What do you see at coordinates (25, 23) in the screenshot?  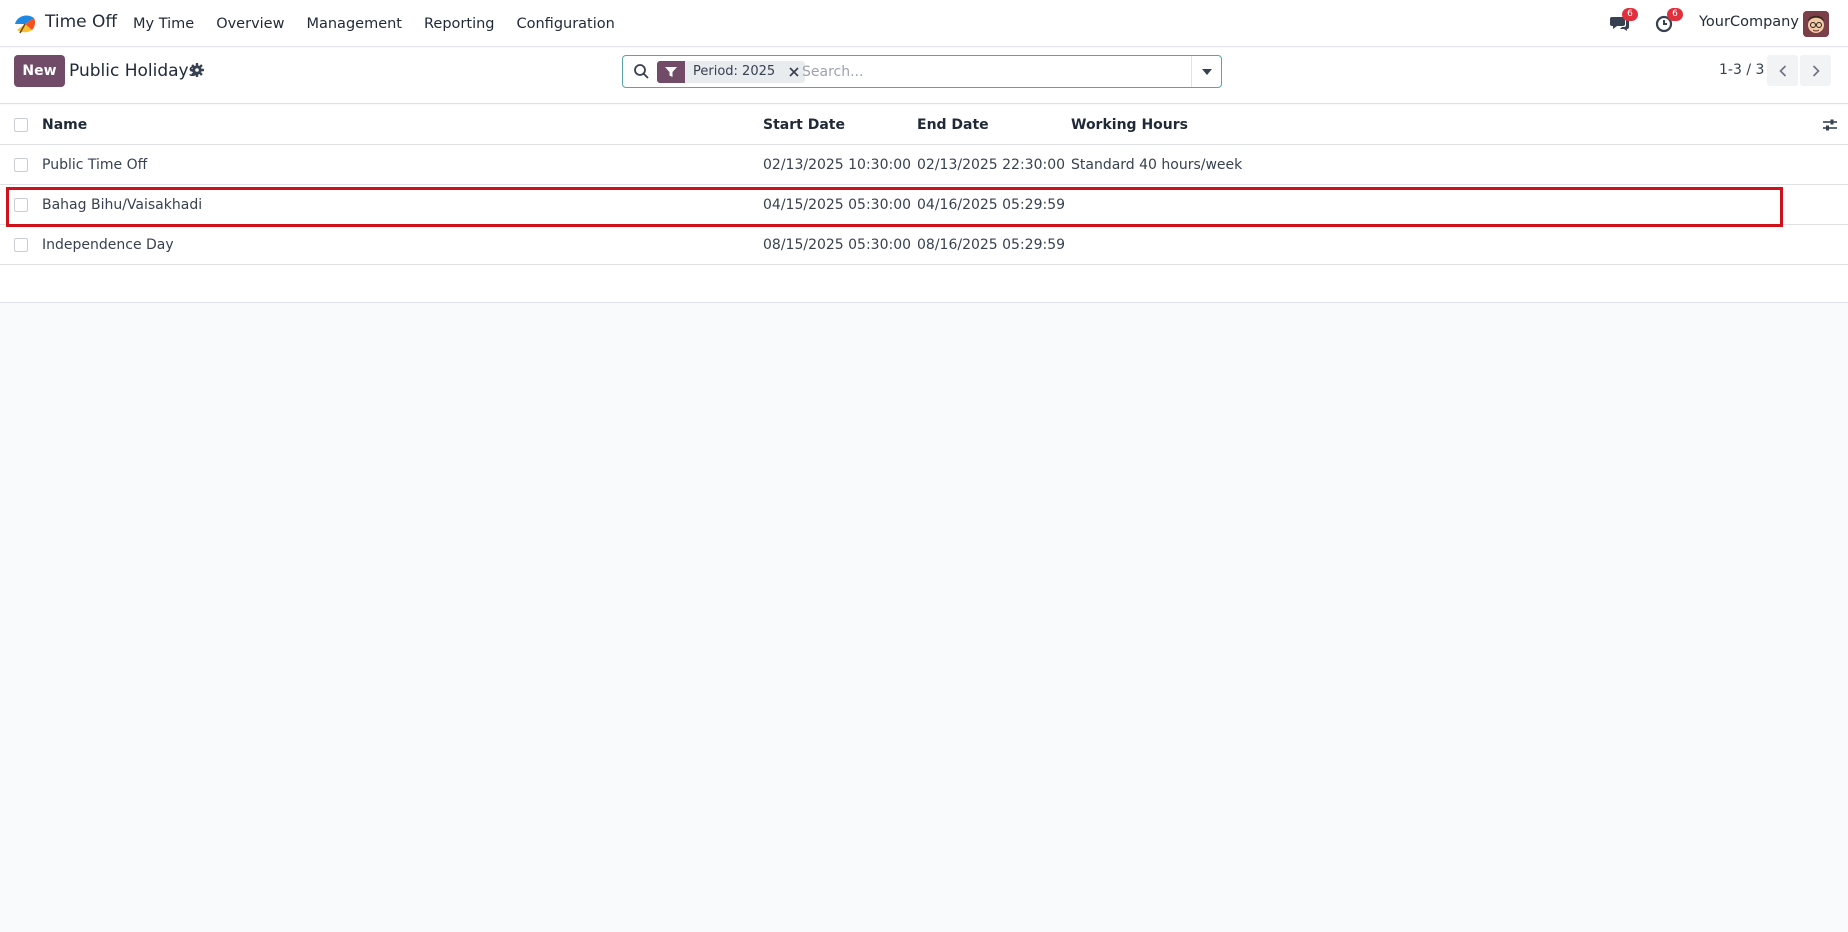 I see `time-off-app-icon` at bounding box center [25, 23].